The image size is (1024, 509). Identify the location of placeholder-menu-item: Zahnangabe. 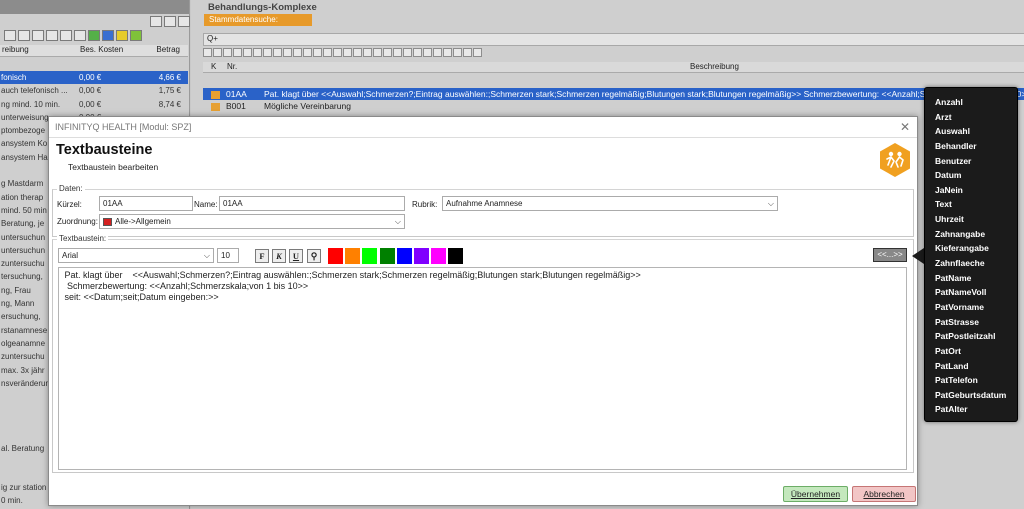
(971, 234).